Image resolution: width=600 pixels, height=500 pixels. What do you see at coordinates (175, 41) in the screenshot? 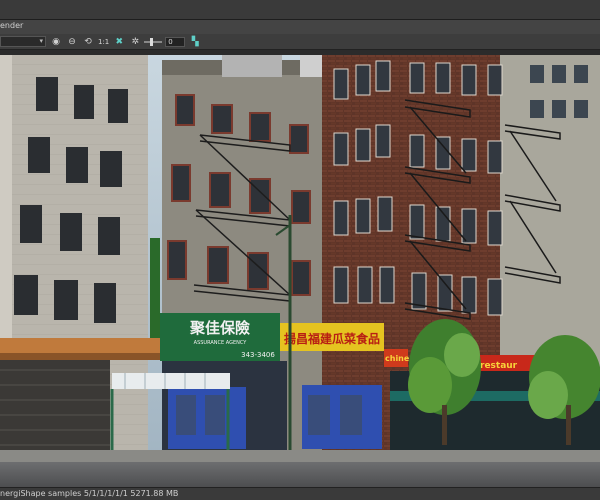
I see `exposure-input: 0` at bounding box center [175, 41].